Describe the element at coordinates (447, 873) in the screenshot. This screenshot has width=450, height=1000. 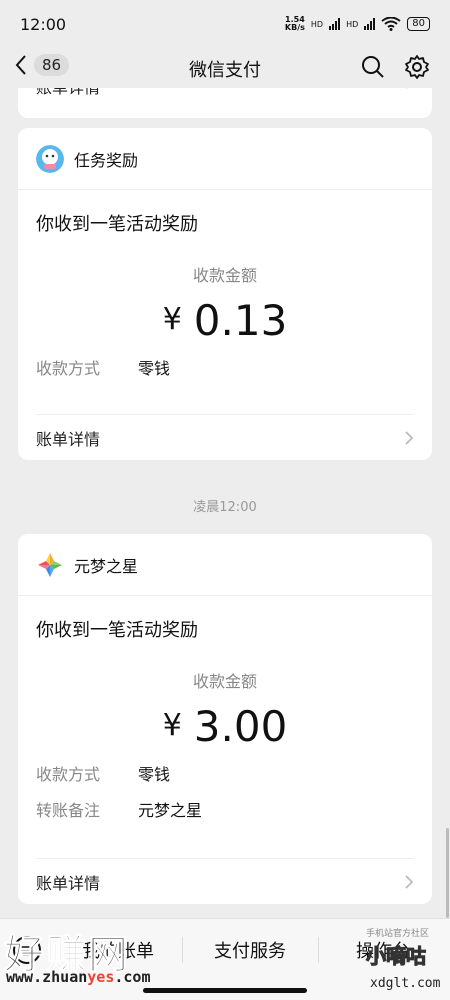
I see `scrollbar` at that location.